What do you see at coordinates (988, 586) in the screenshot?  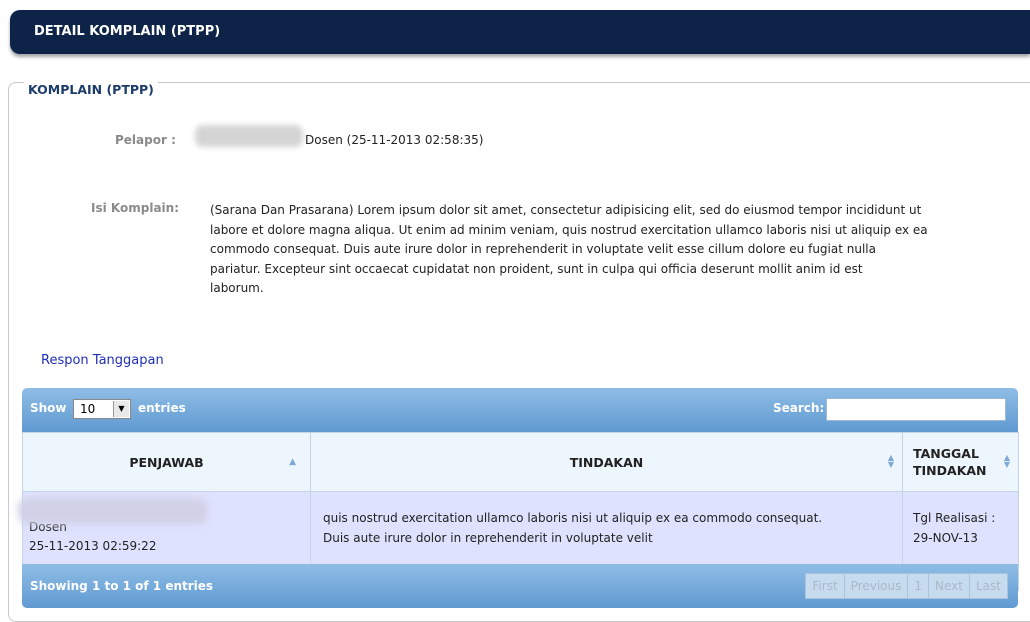 I see `pager-last-button: Last` at bounding box center [988, 586].